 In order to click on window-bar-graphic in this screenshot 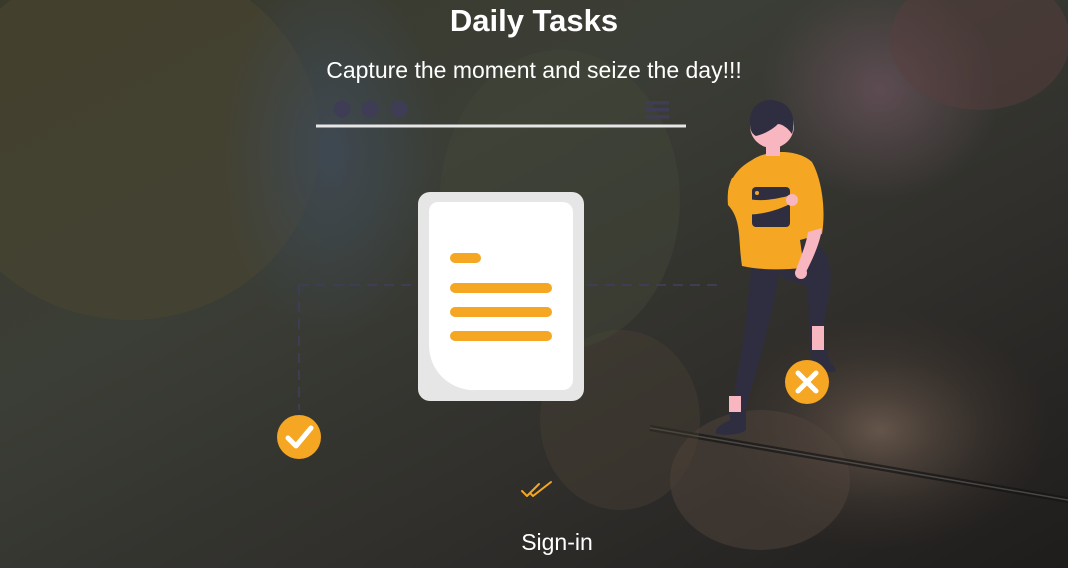, I will do `click(501, 114)`.